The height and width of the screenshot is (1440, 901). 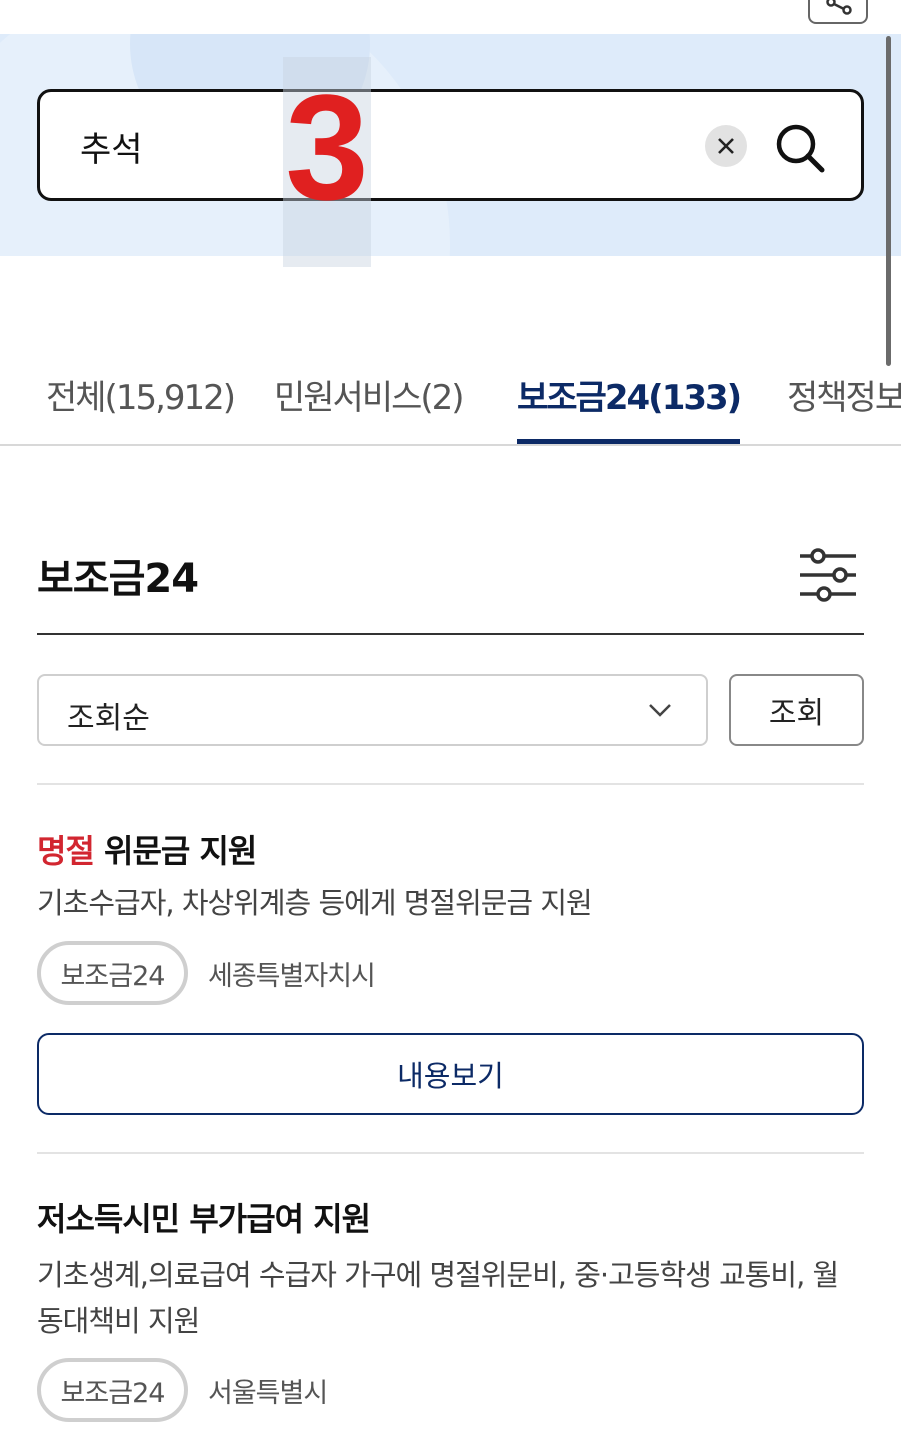 I want to click on result-tabs: 전체(15,912) 민원서비스(2) 보조금24(133) 정책정보, so click(x=450, y=403).